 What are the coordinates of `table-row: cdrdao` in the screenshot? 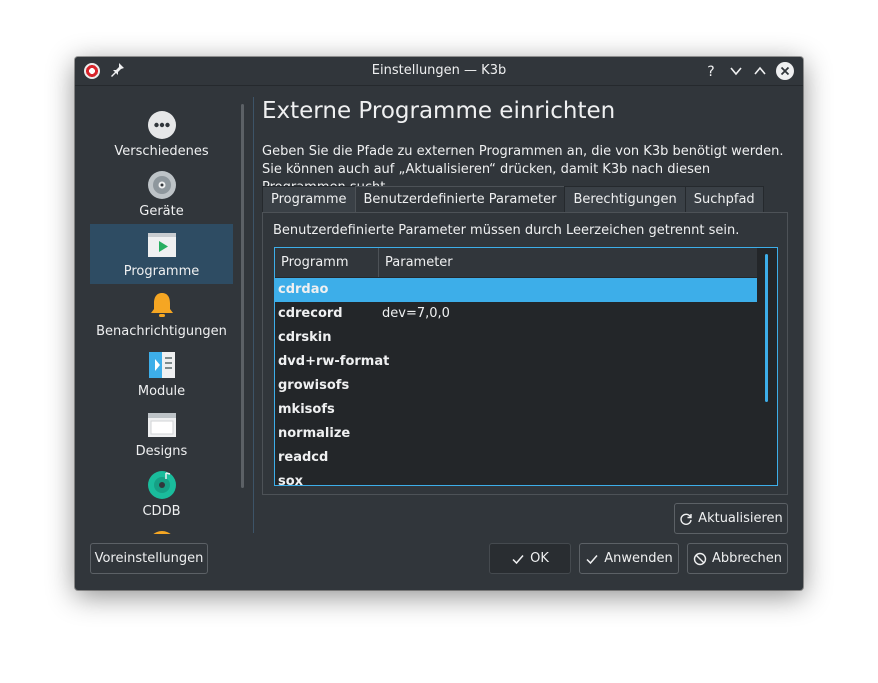 It's located at (516, 290).